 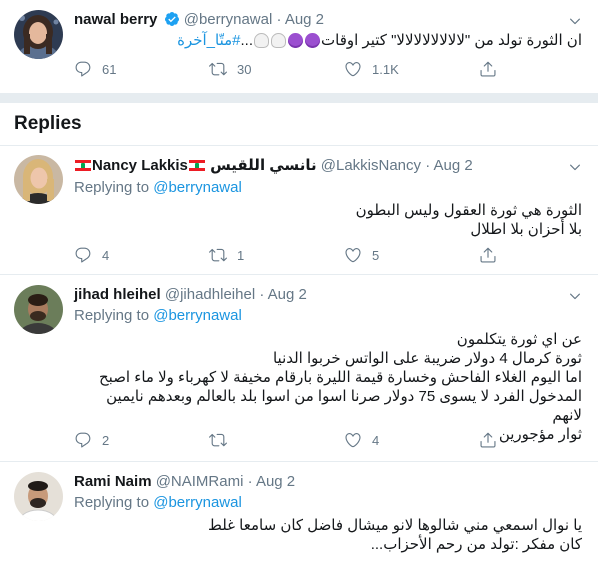 I want to click on tweet-line: الثورة هي ثورة العقول وليس البطون, so click(x=468, y=210).